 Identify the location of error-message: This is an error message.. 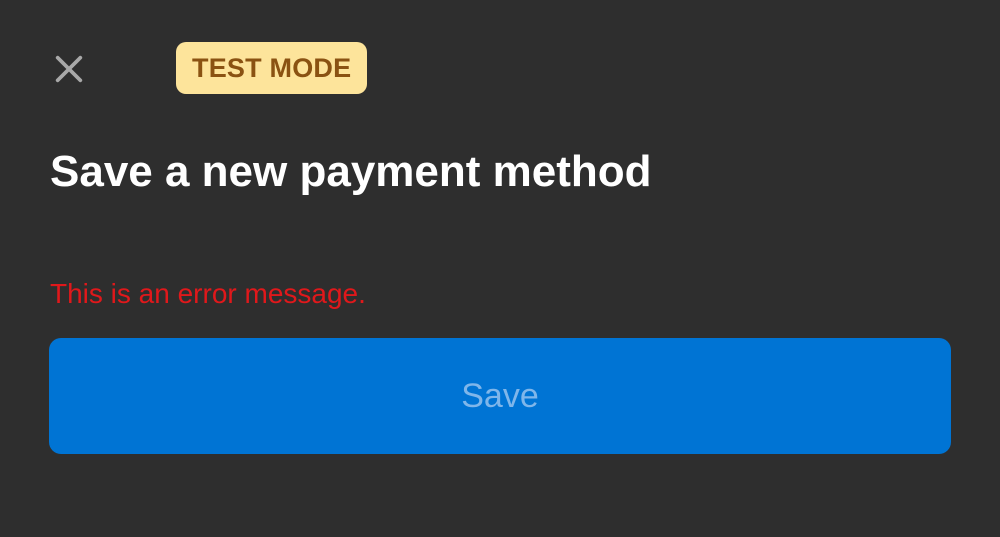
(208, 293).